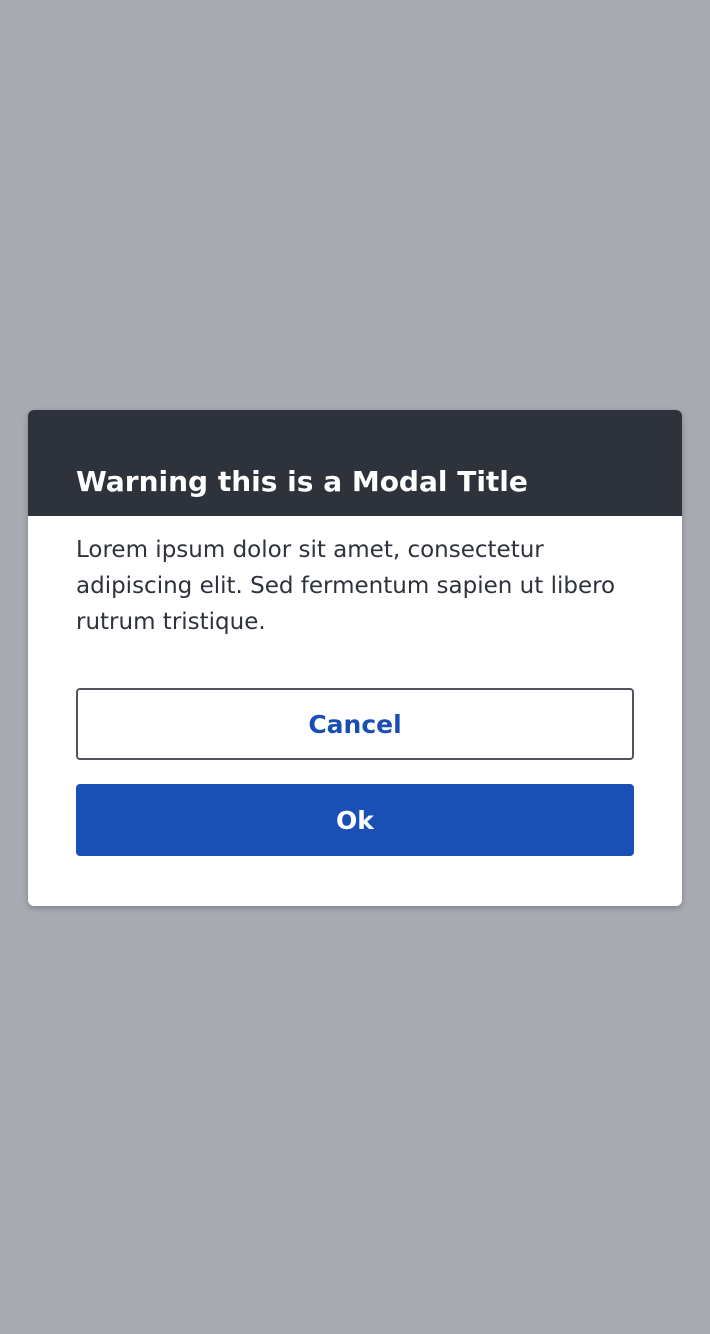  What do you see at coordinates (355, 463) in the screenshot?
I see `modal-header: Warning this is a Modal Title` at bounding box center [355, 463].